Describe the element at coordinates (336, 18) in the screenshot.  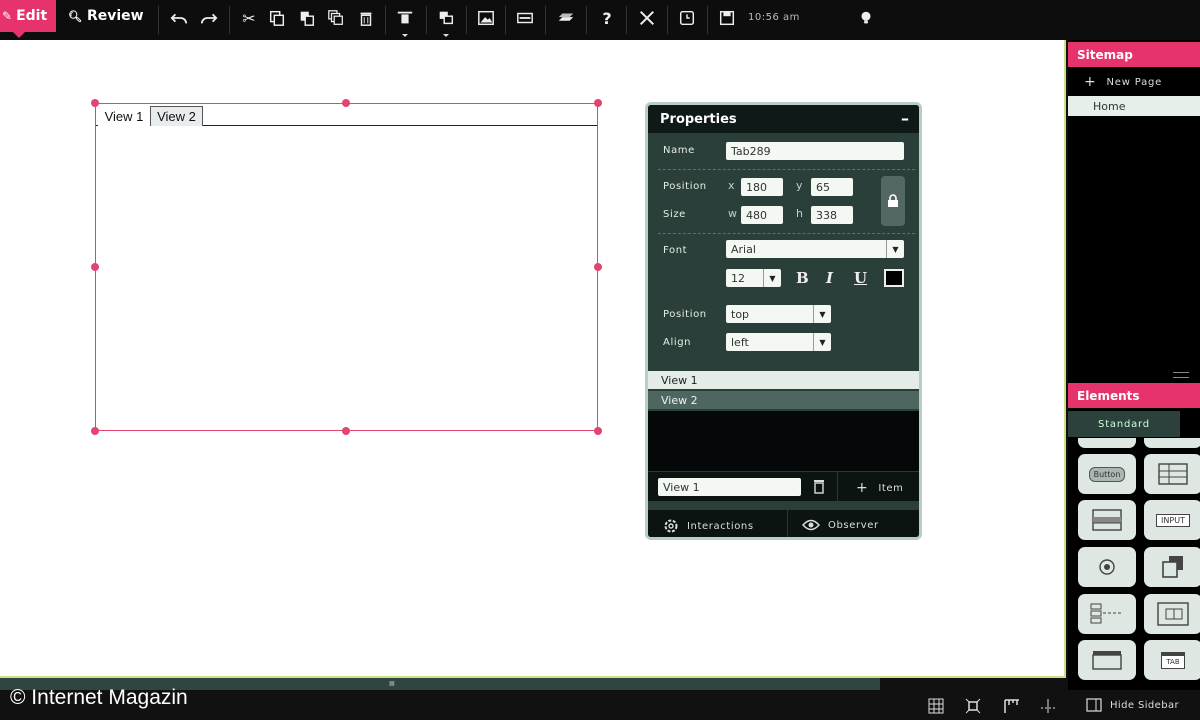
I see `duplicate-icon` at that location.